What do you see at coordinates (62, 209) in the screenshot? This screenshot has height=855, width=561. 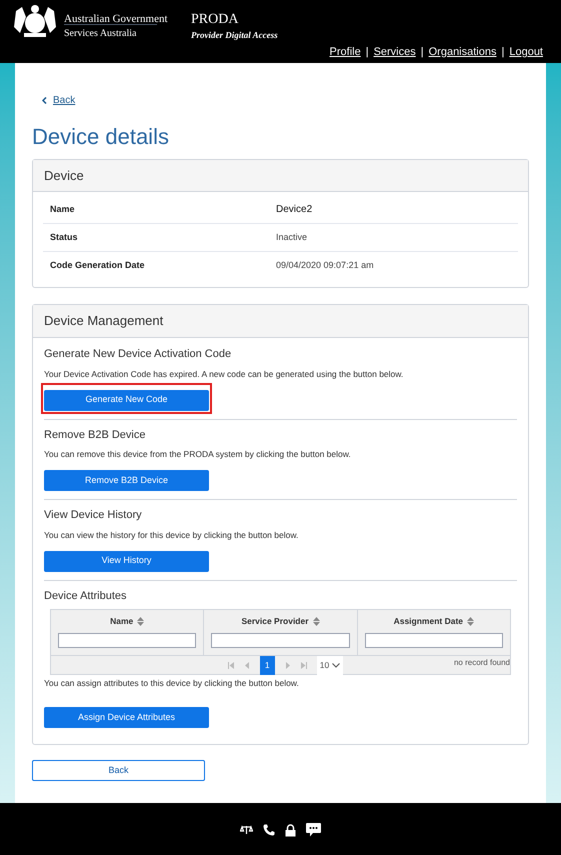 I see `field-label: Name` at bounding box center [62, 209].